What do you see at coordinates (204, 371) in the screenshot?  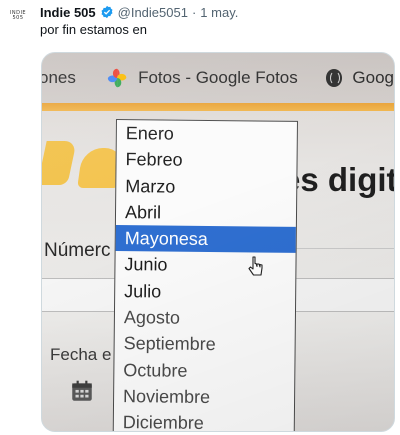 I see `month-option: Octubre` at bounding box center [204, 371].